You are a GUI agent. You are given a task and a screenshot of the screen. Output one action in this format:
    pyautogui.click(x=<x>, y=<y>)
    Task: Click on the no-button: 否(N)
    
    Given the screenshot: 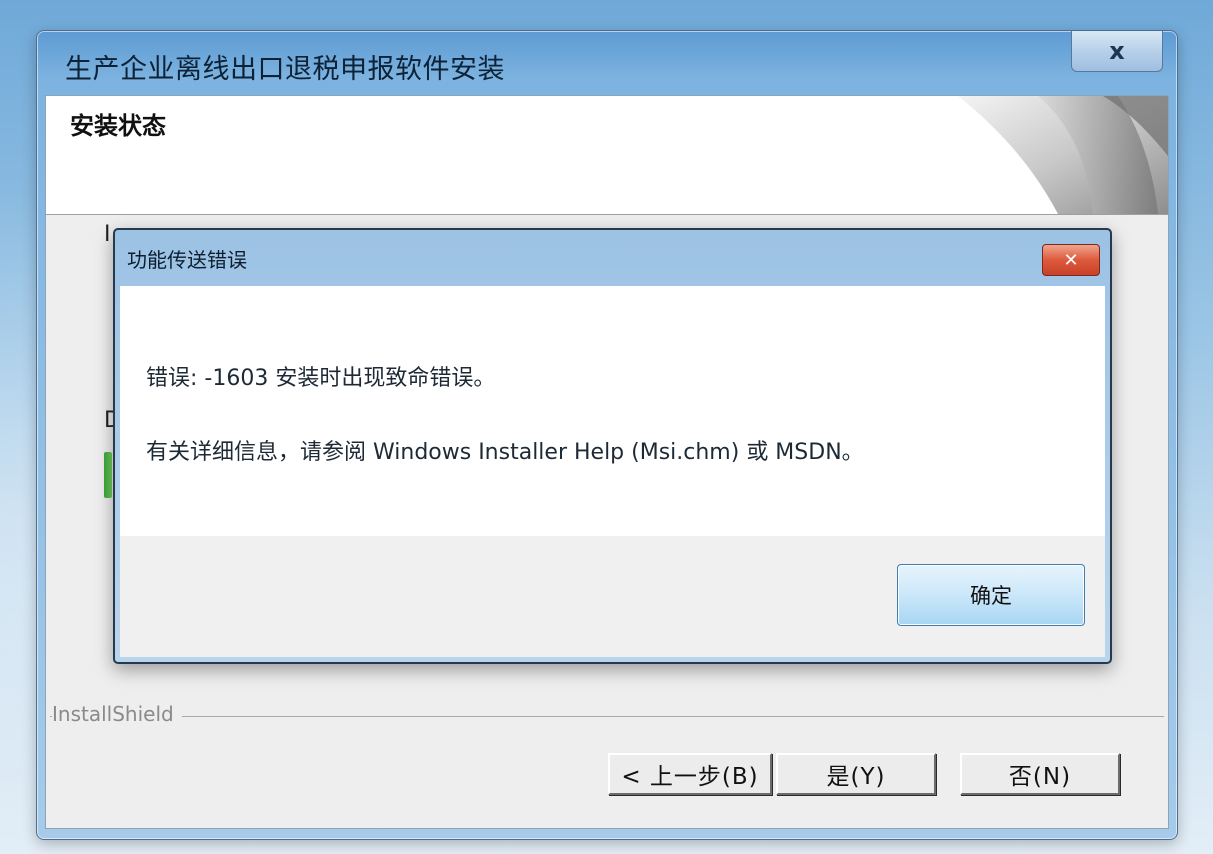 What is the action you would take?
    pyautogui.click(x=1040, y=774)
    